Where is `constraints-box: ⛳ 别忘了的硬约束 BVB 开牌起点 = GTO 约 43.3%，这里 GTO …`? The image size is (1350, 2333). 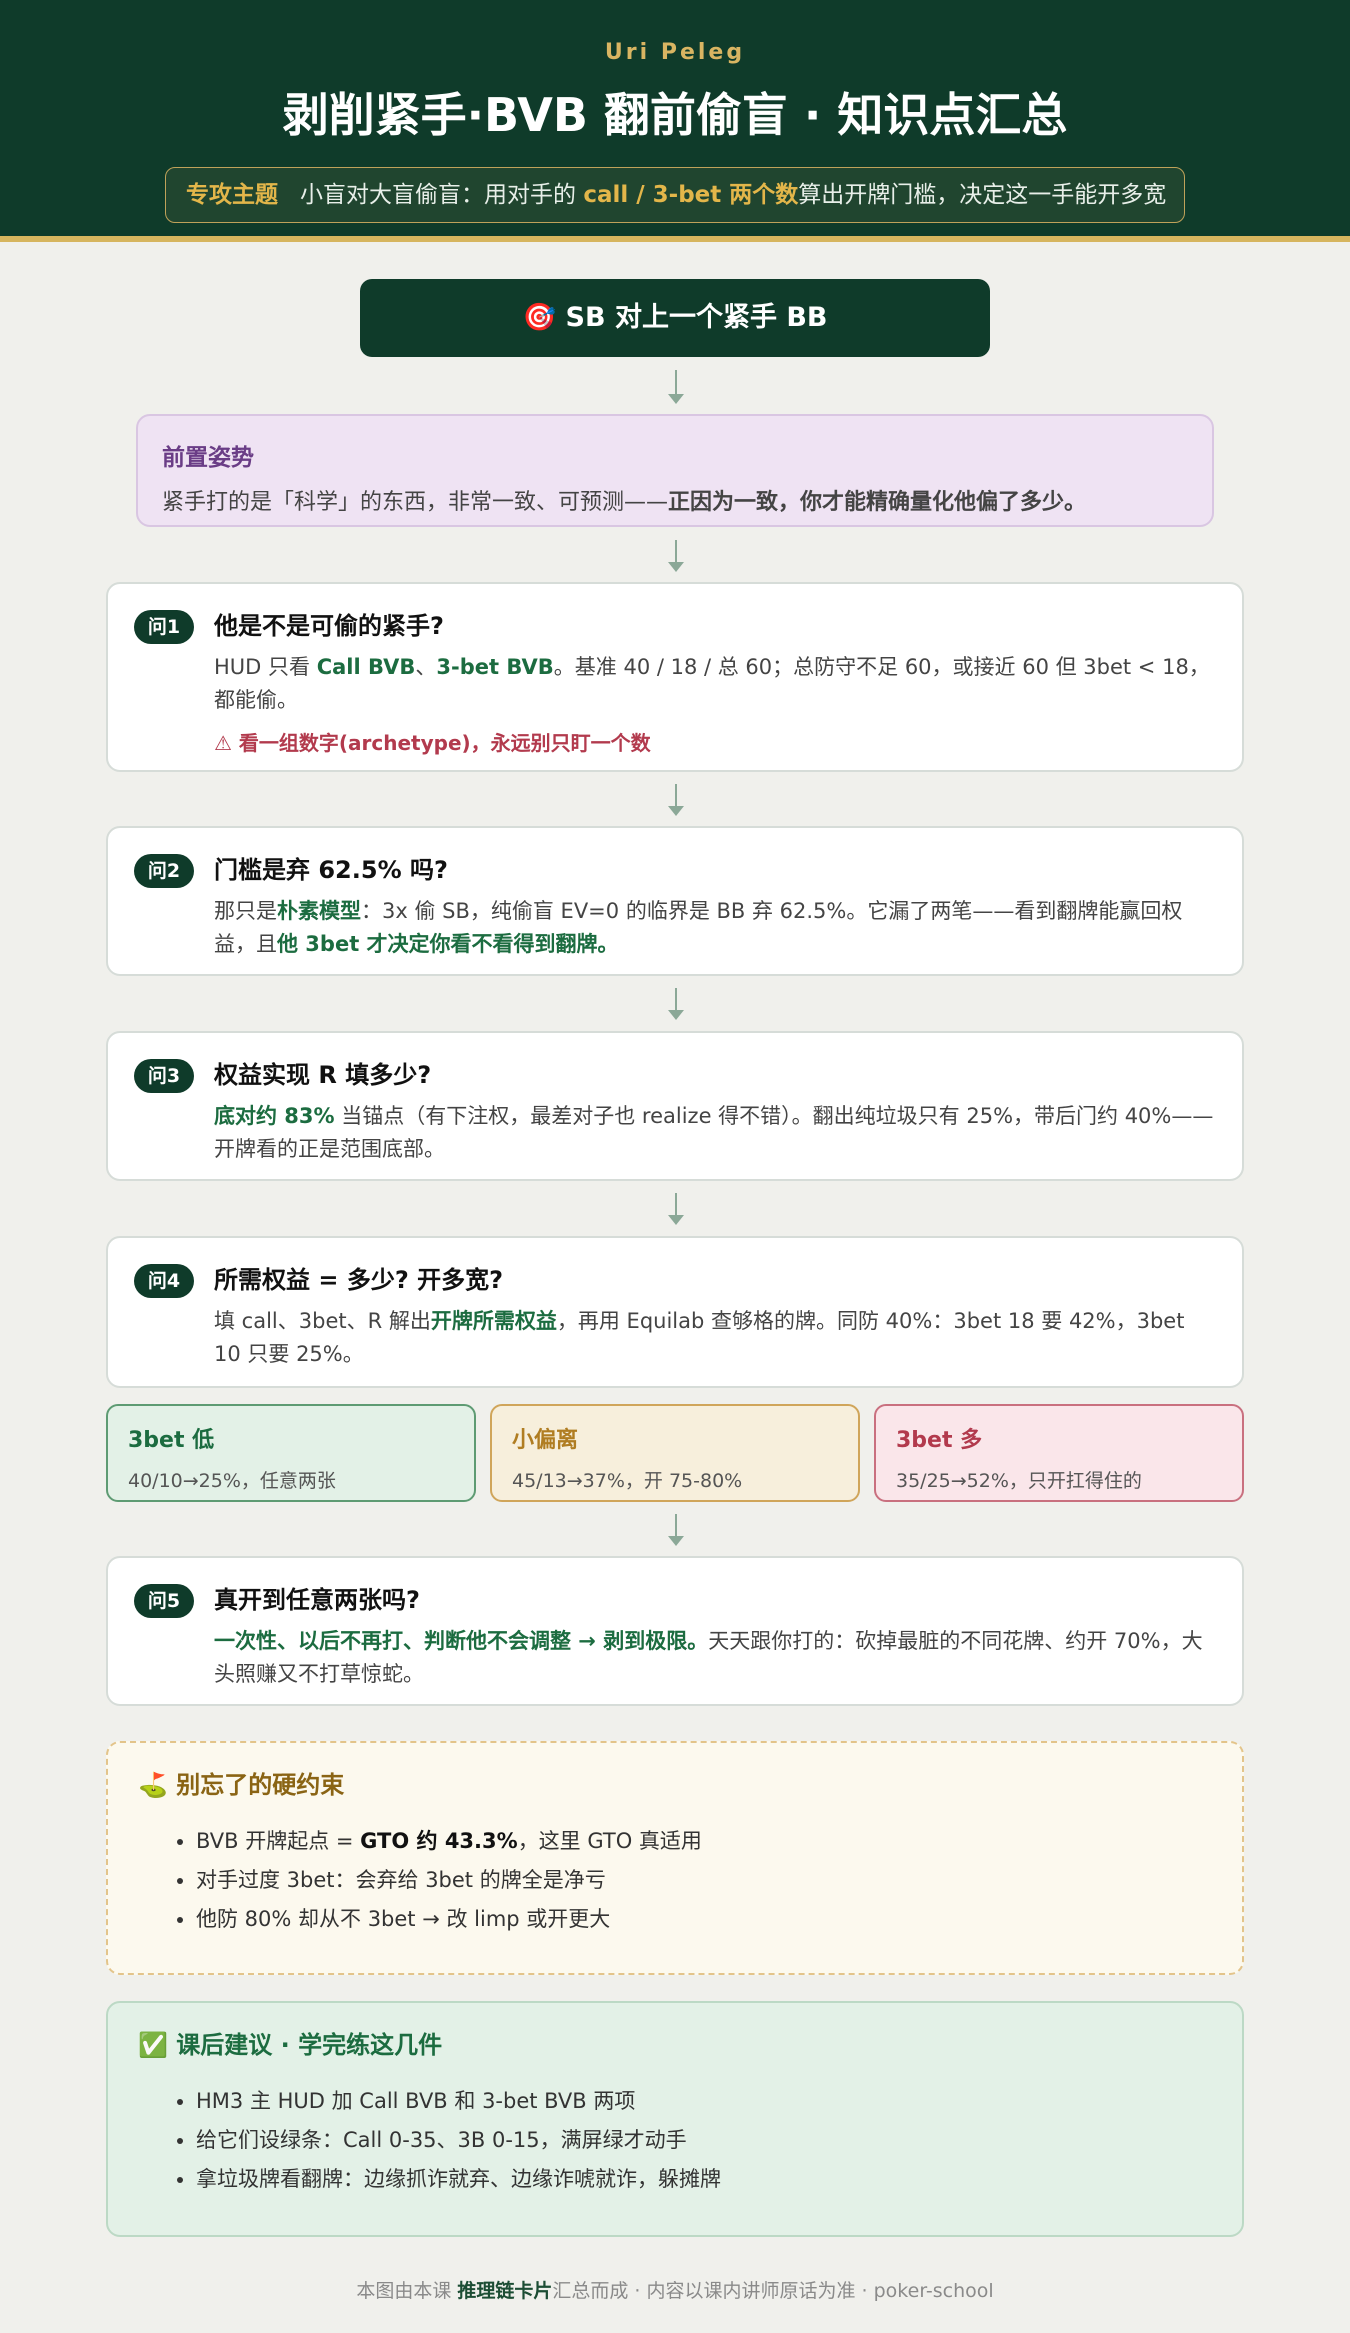 constraints-box: ⛳ 别忘了的硬约束 BVB 开牌起点 = GTO 约 43.3%，这里 GTO … is located at coordinates (675, 1858).